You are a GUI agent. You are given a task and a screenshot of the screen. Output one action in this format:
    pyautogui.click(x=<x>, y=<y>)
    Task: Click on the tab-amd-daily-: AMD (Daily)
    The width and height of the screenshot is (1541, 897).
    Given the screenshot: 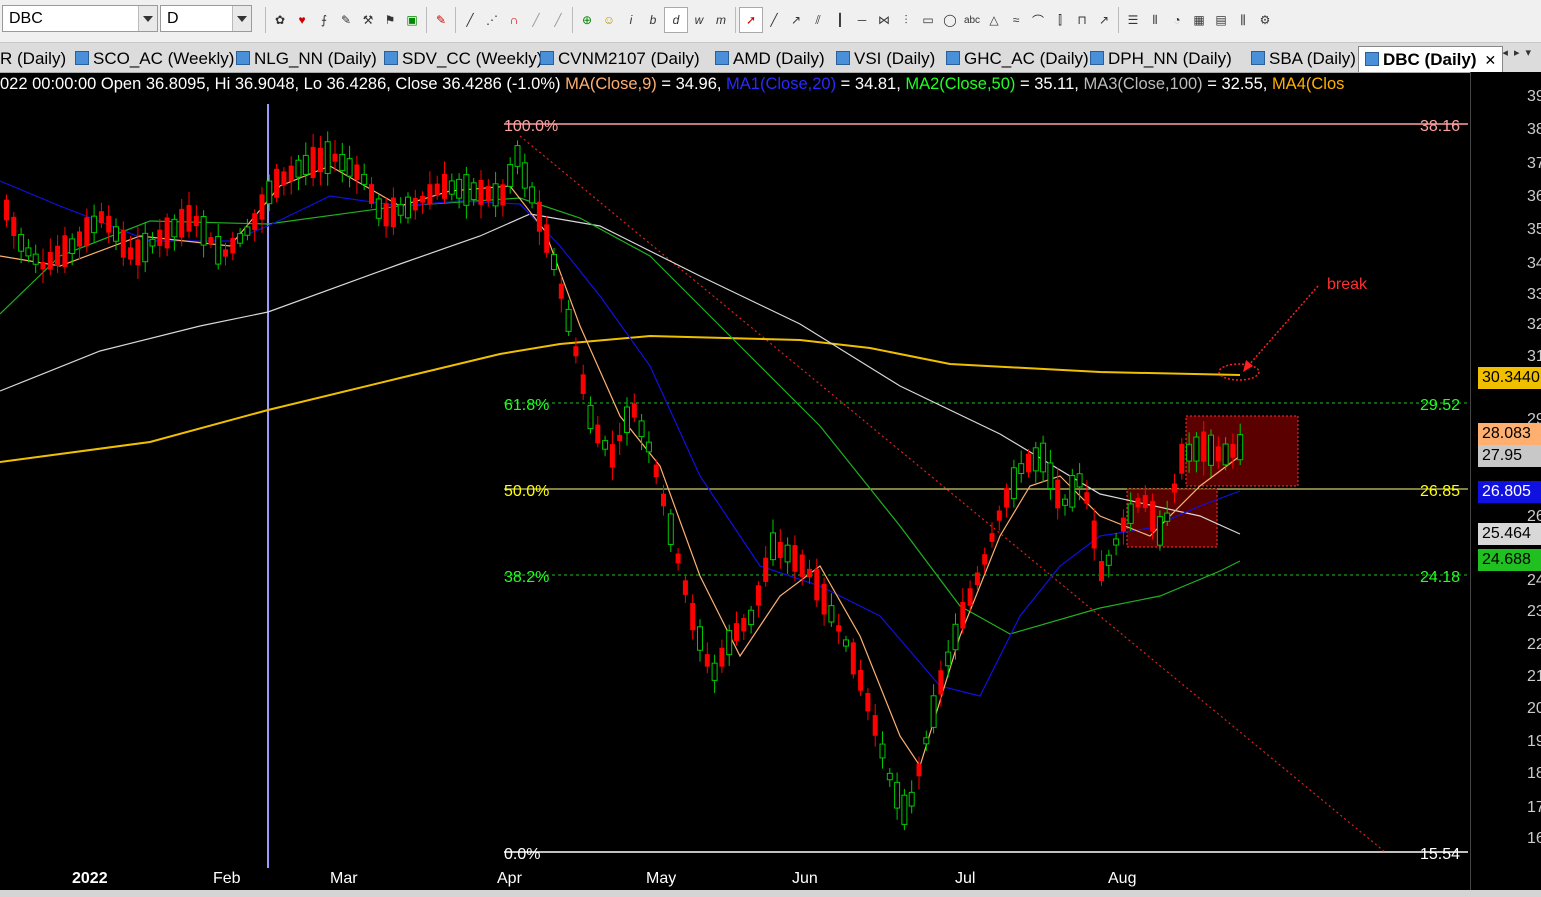 What is the action you would take?
    pyautogui.click(x=770, y=58)
    